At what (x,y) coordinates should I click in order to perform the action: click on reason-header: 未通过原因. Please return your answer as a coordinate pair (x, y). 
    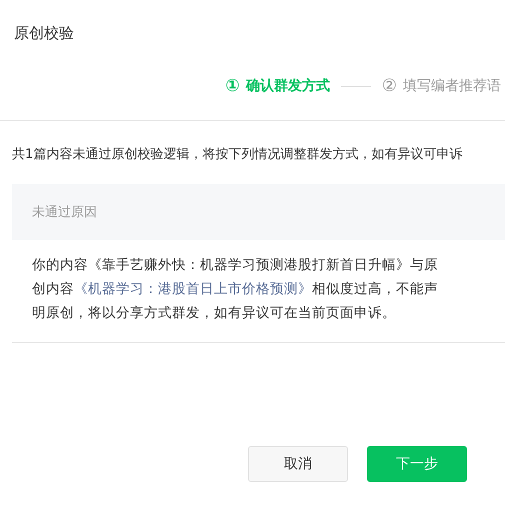
    Looking at the image, I should click on (64, 212).